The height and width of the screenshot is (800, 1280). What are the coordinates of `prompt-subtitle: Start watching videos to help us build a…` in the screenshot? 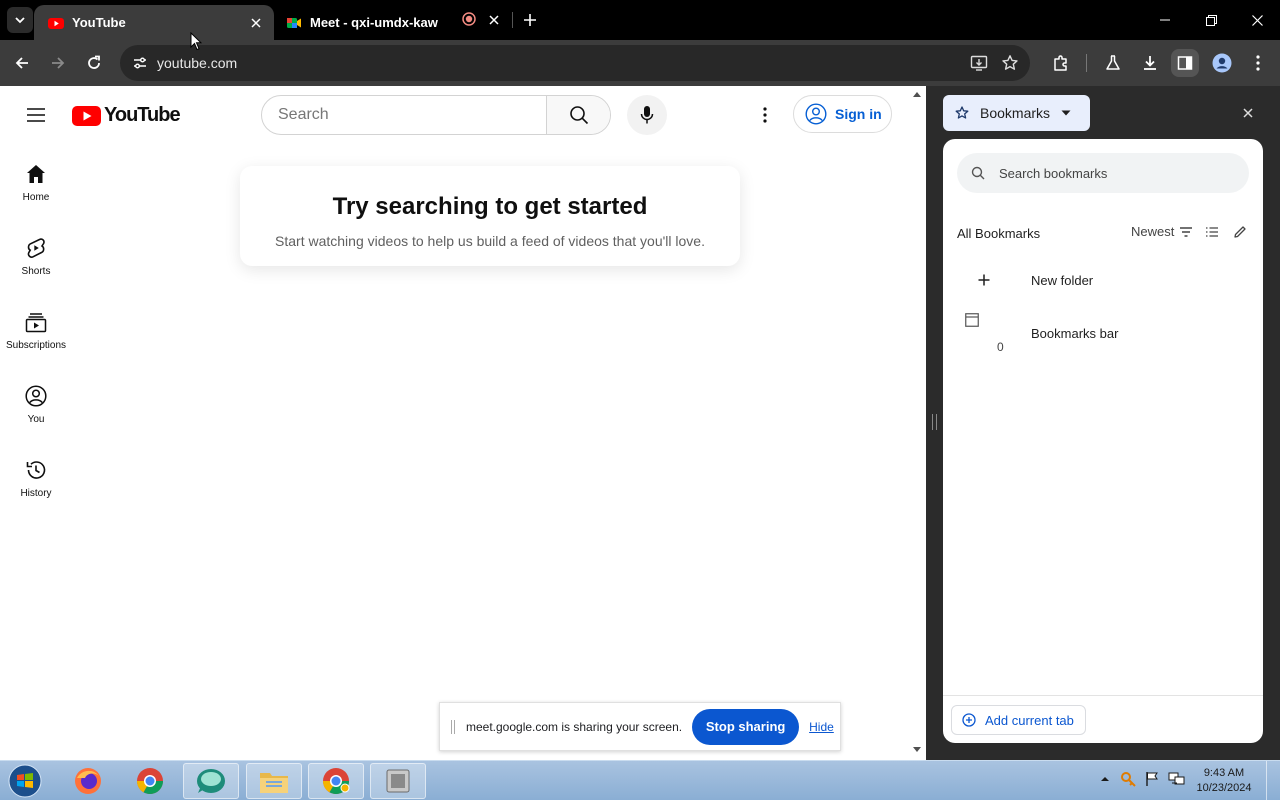 It's located at (490, 241).